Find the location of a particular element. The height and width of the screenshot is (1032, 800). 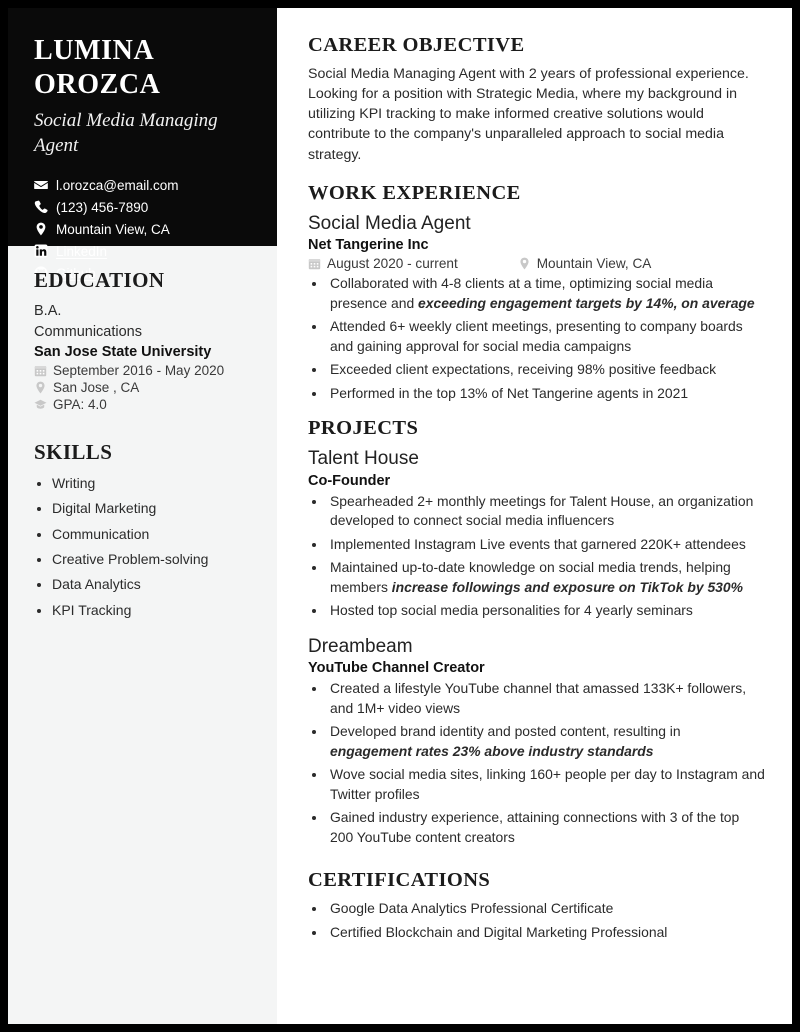

education-dates-row: September 2016 - May 2020 is located at coordinates (142, 370).